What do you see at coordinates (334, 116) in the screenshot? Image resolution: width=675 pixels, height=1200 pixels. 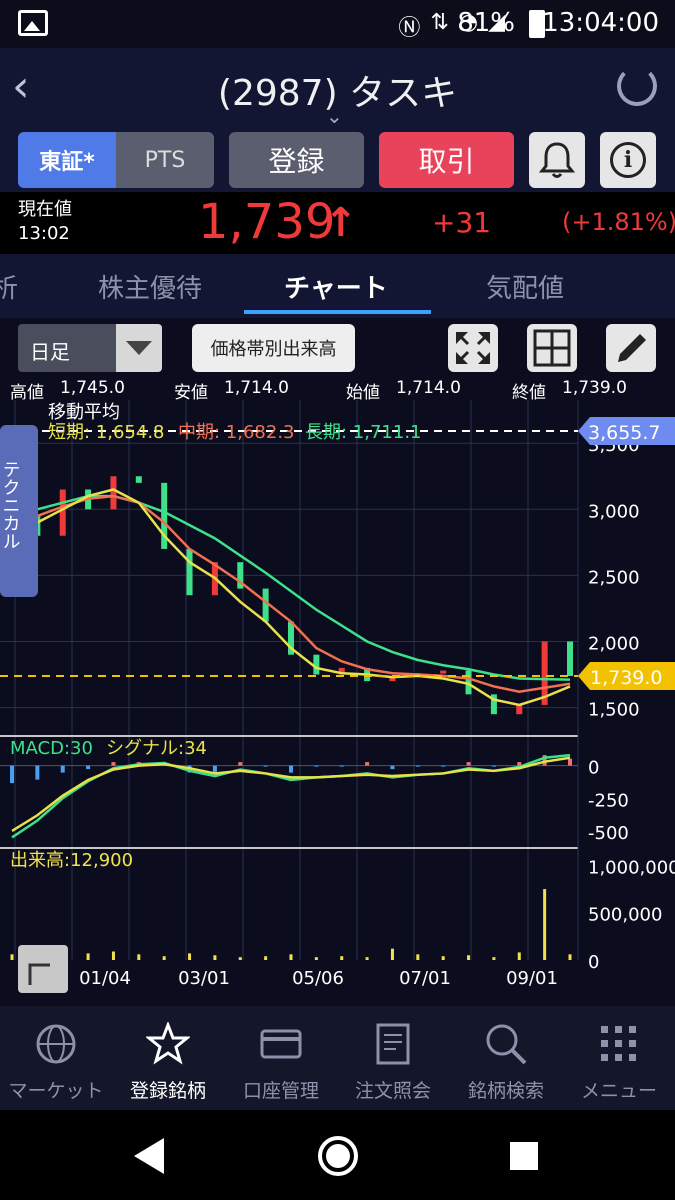 I see `chevron-down-icon: ⌄` at bounding box center [334, 116].